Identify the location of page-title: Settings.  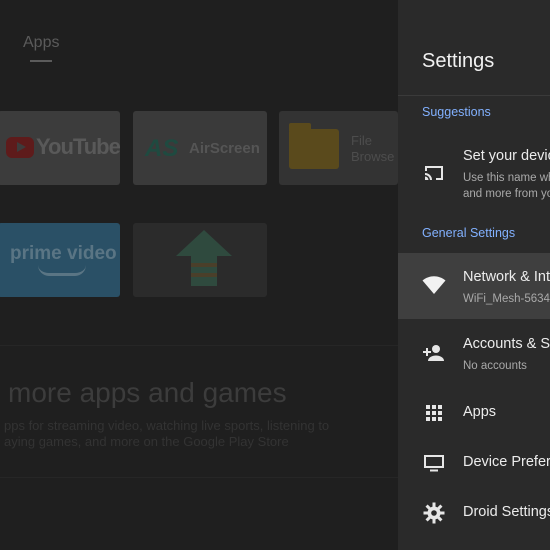
(458, 61).